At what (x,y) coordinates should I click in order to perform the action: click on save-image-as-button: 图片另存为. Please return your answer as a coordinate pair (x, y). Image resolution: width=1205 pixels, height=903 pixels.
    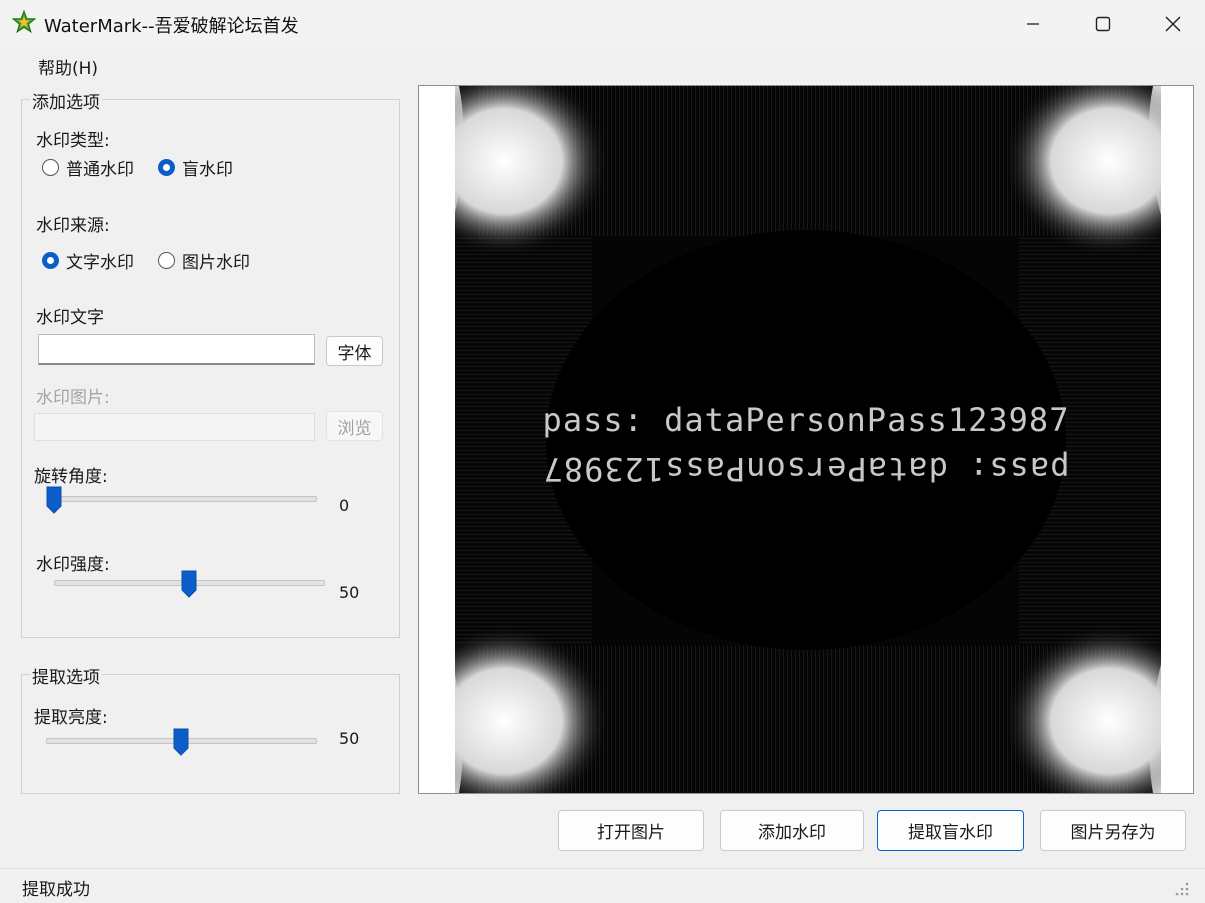
    Looking at the image, I should click on (1113, 830).